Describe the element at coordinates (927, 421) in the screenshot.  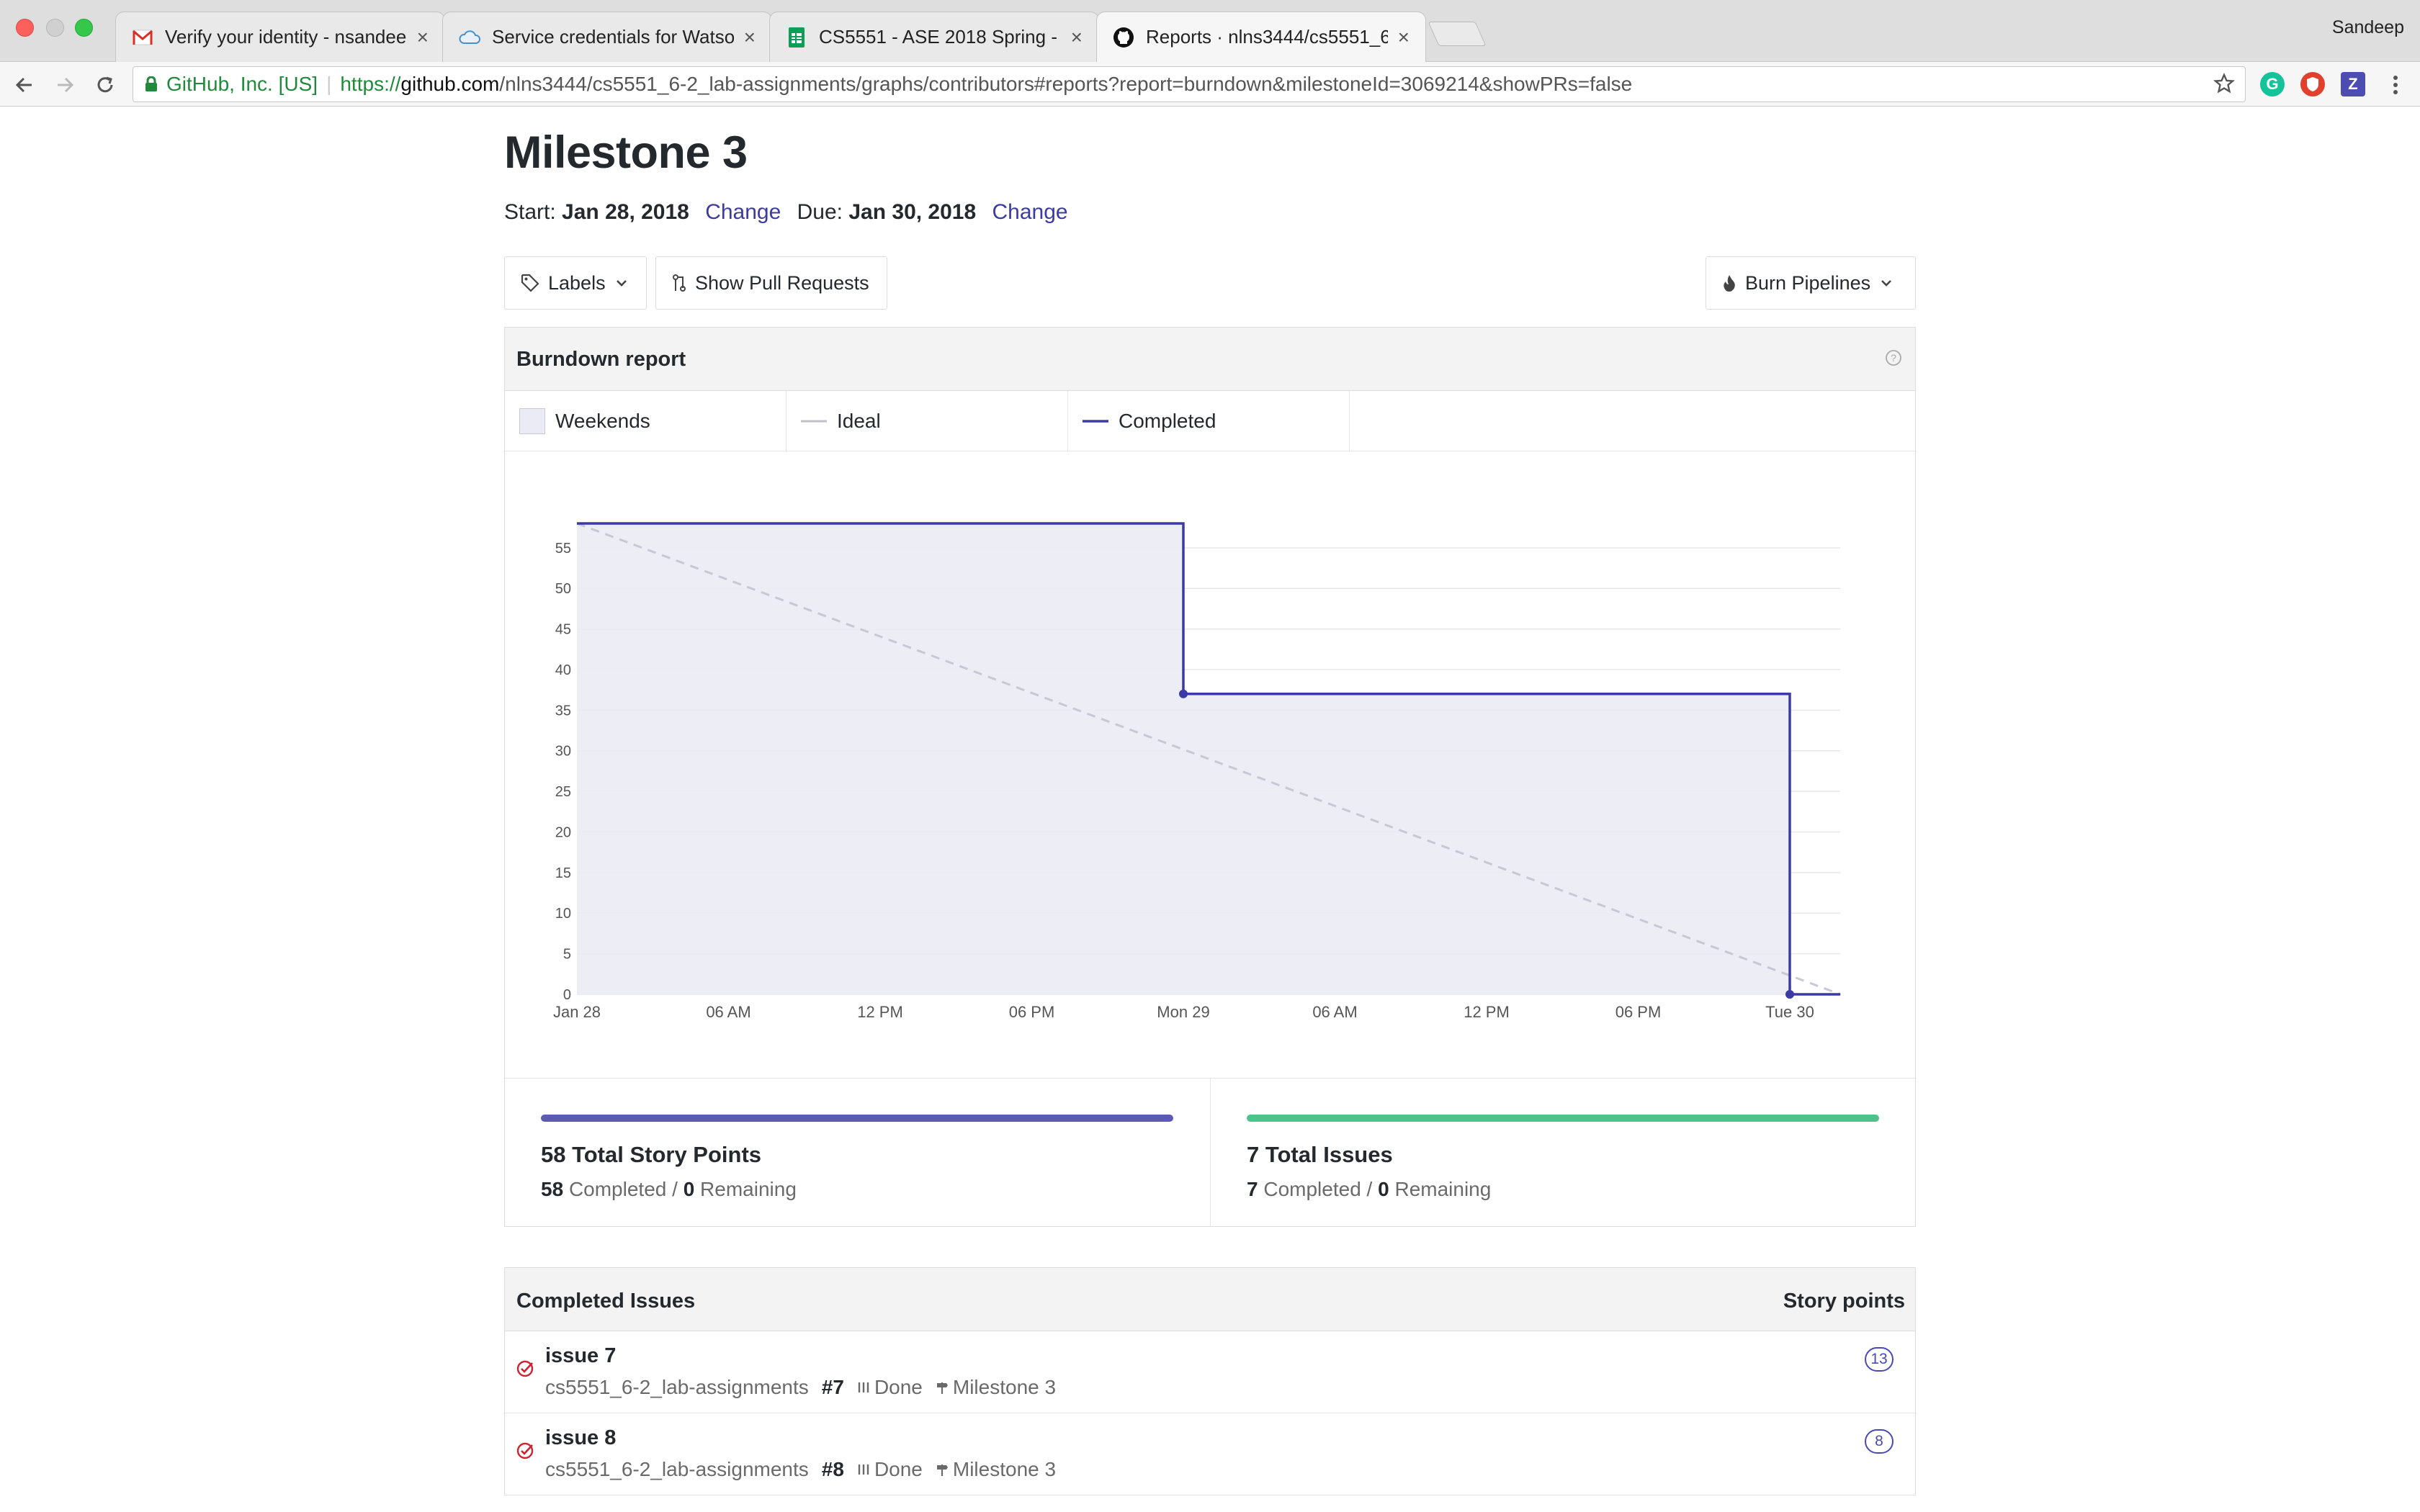
I see `legend-item-ideal: Ideal` at that location.